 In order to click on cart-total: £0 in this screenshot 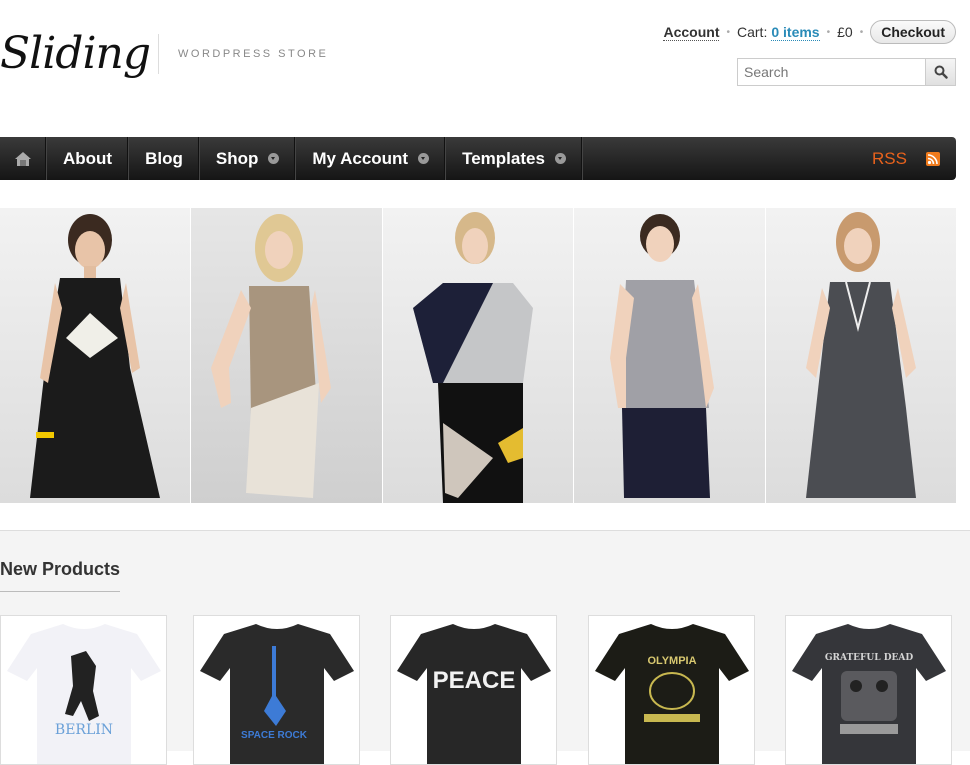, I will do `click(845, 32)`.